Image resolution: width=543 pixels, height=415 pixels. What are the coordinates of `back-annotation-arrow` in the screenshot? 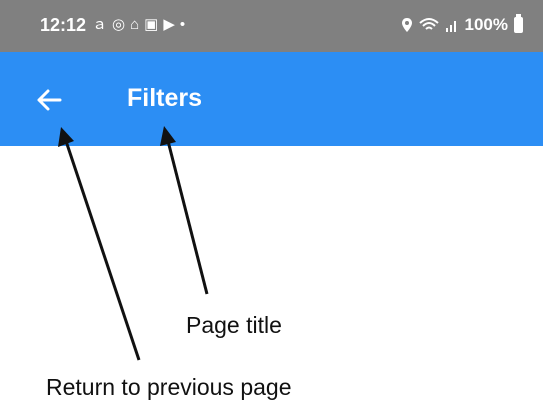 It's located at (99, 244).